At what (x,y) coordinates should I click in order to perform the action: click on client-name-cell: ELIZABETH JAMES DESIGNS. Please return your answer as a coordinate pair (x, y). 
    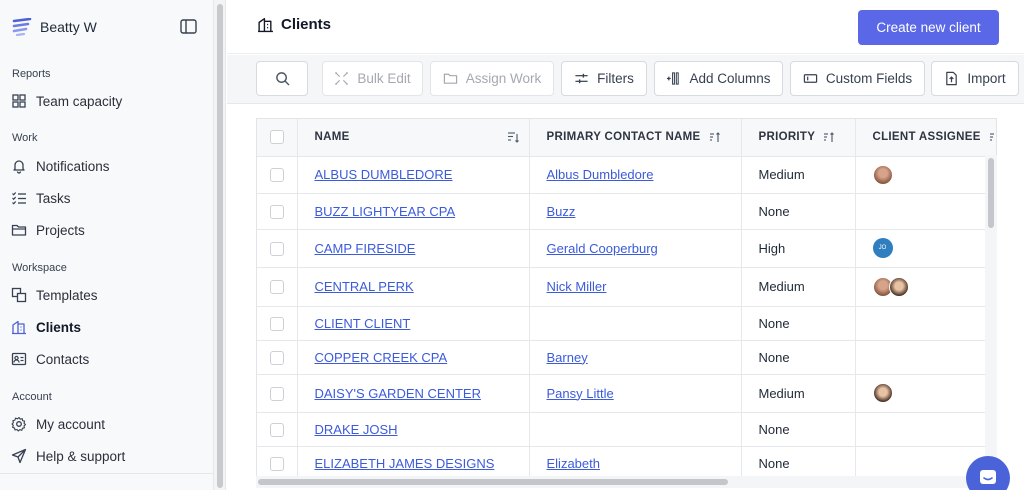
    Looking at the image, I should click on (413, 461).